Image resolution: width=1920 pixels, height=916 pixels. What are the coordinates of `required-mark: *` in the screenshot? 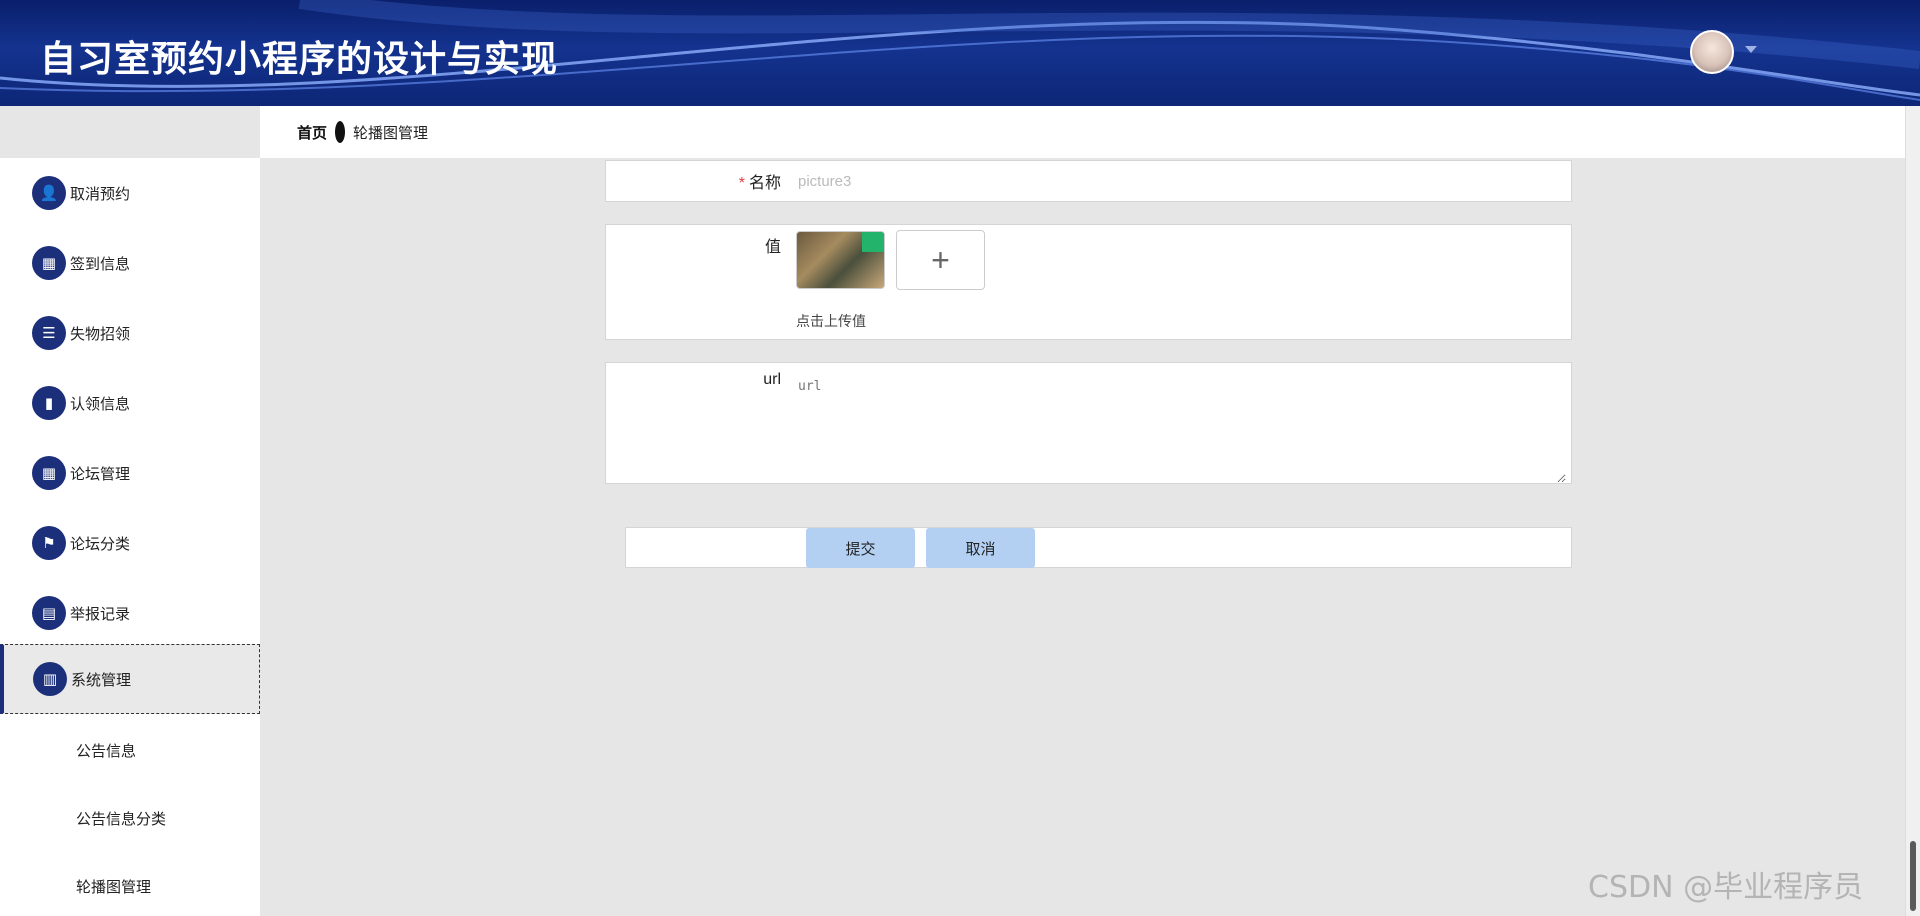 It's located at (741, 183).